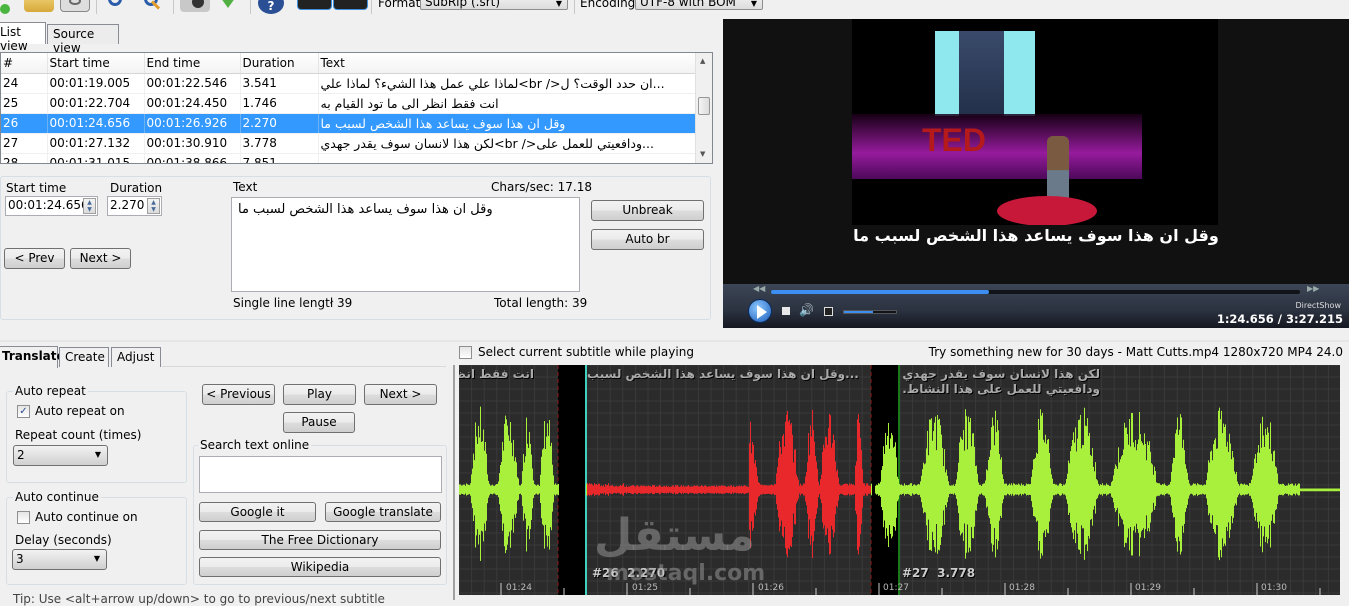  Describe the element at coordinates (279, 123) in the screenshot. I see `row-duration: 2.270` at that location.